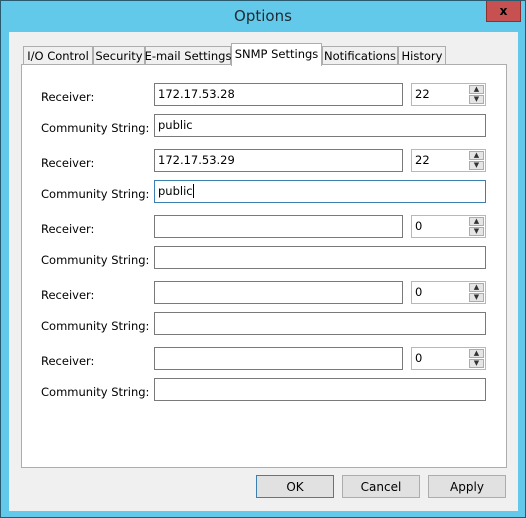 Image resolution: width=526 pixels, height=518 pixels. Describe the element at coordinates (448, 226) in the screenshot. I see `port-stepper-3: 0 ▲ ▼` at that location.